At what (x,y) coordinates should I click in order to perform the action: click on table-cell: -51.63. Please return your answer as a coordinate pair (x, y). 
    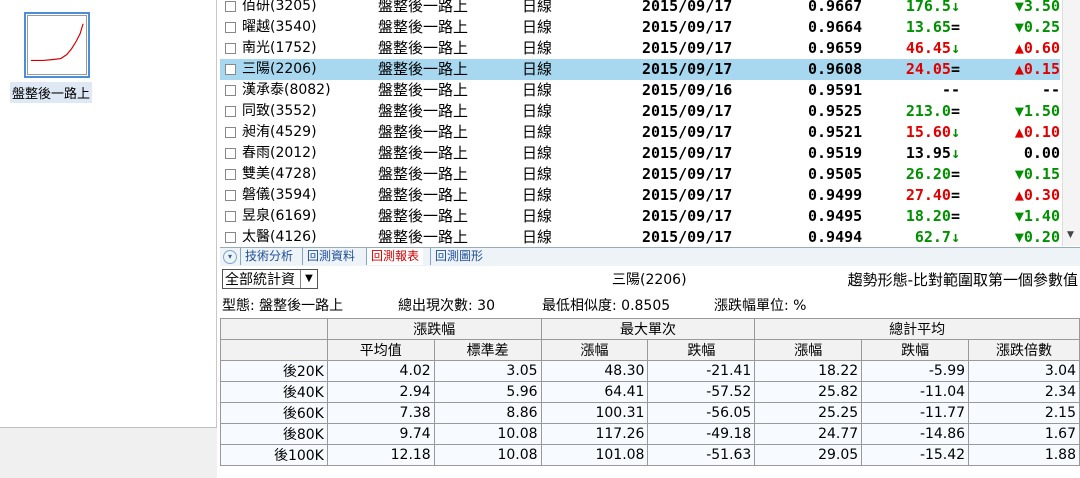
    Looking at the image, I should click on (701, 455).